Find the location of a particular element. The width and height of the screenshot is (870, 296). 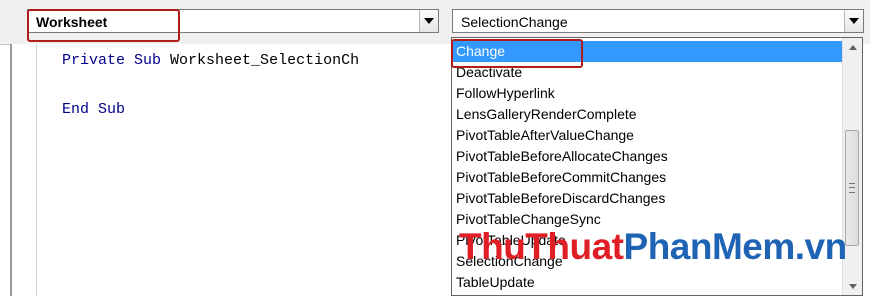

object-combobox-value: Worksheet is located at coordinates (72, 22).